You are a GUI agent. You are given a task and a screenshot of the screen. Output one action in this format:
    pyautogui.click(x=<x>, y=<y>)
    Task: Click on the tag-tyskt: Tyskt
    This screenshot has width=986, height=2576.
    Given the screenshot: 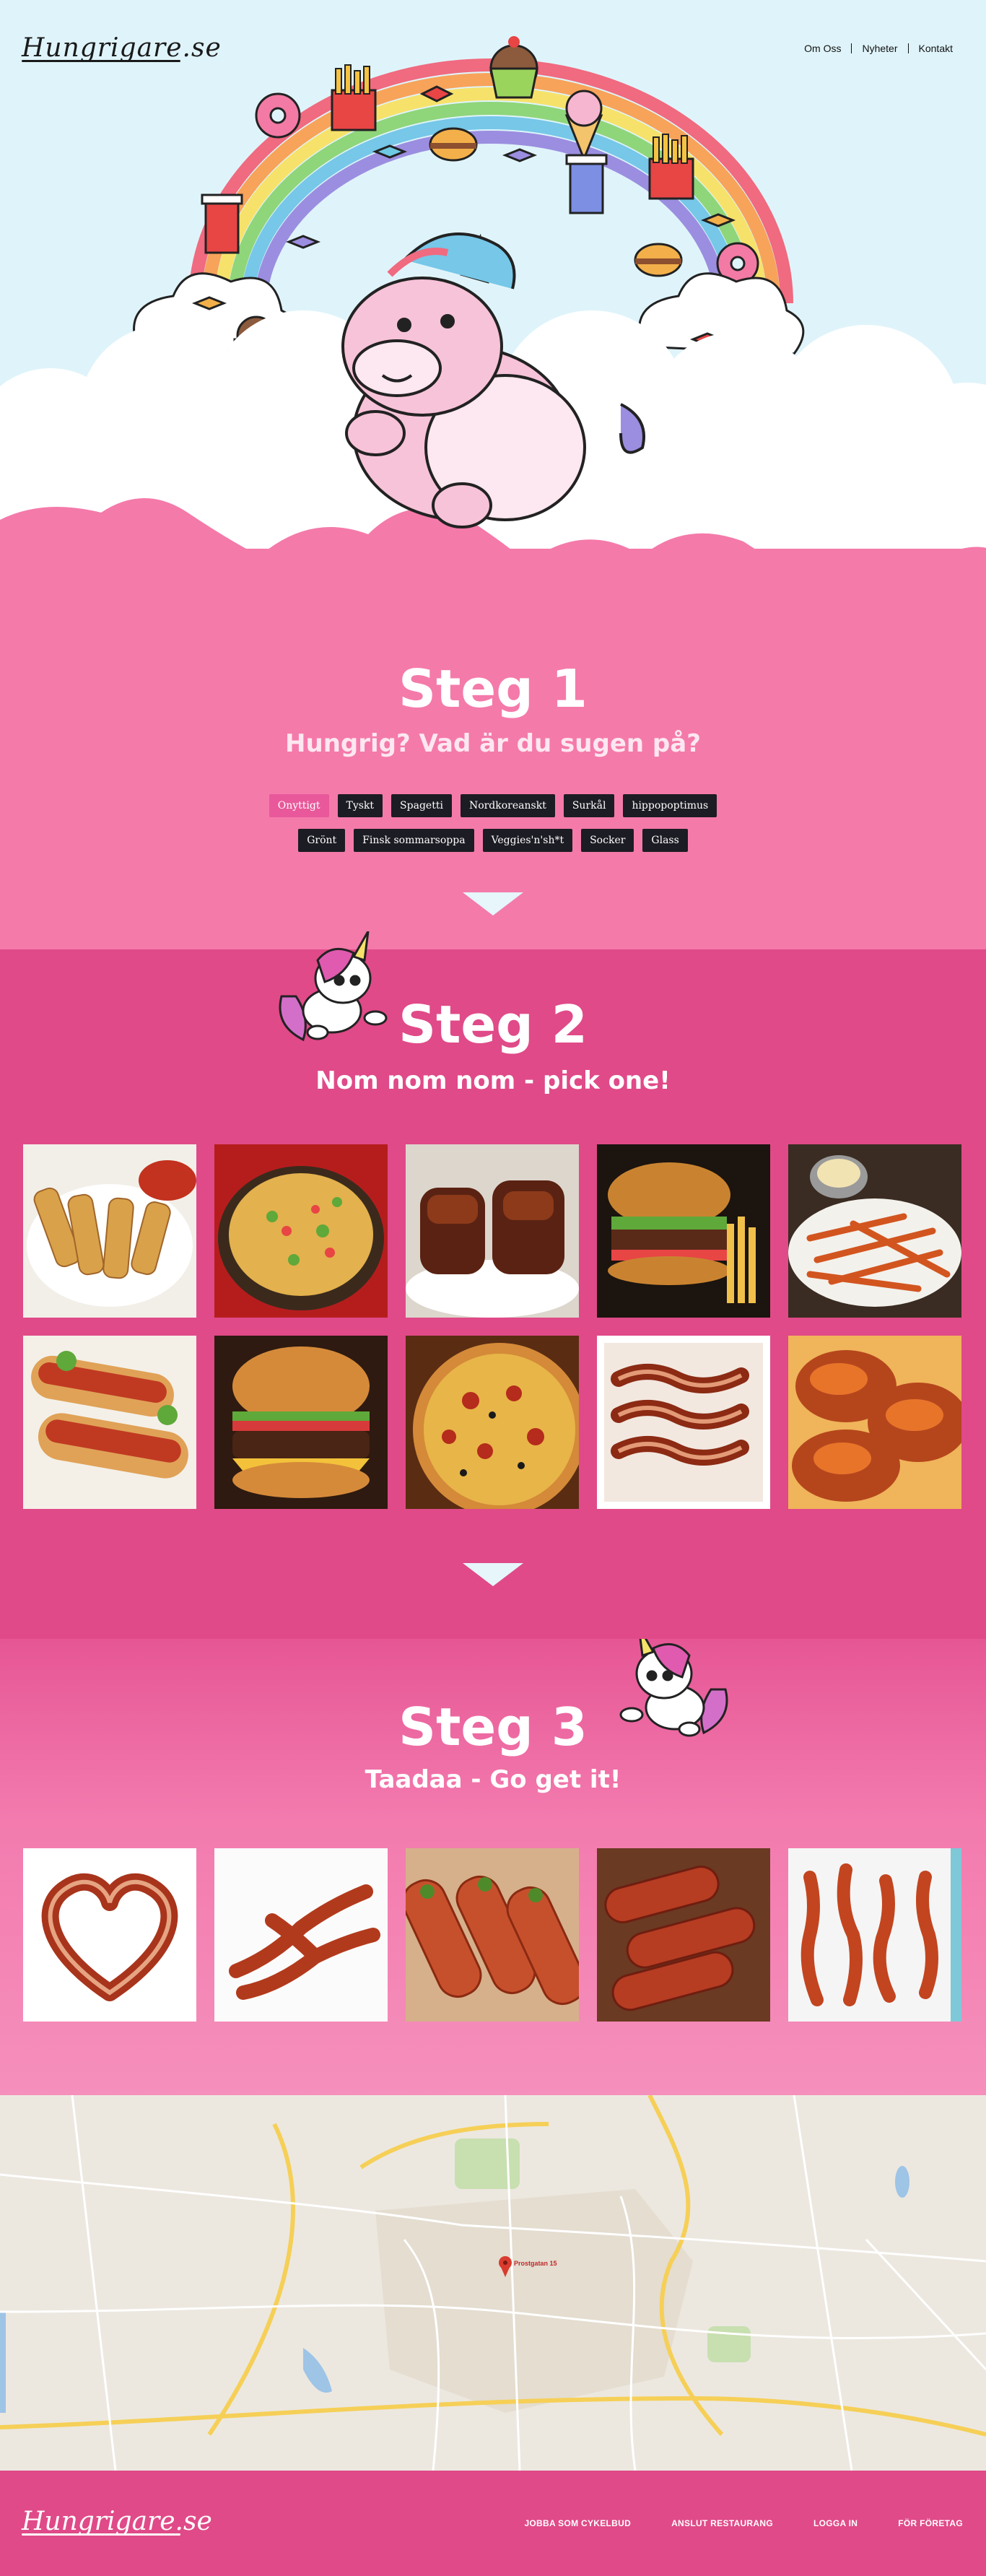 What is the action you would take?
    pyautogui.click(x=360, y=805)
    